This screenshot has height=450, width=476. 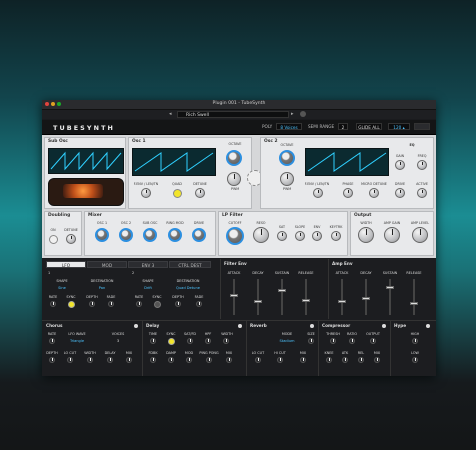 What do you see at coordinates (414, 304) in the screenshot?
I see `amp-env-release-fader` at bounding box center [414, 304].